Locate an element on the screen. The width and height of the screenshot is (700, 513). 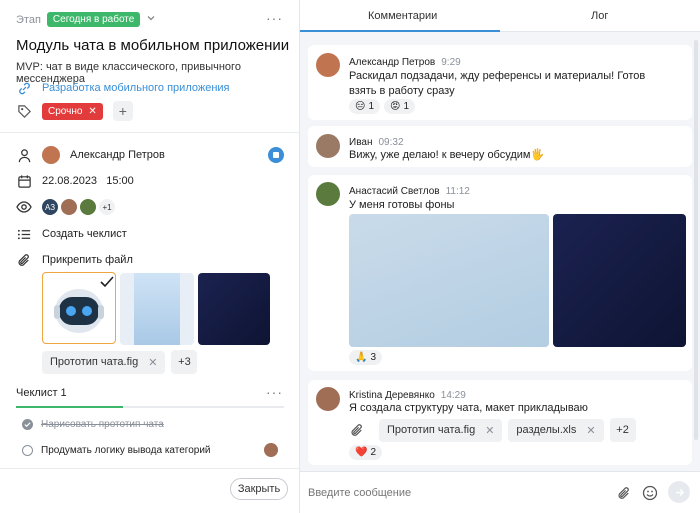
scrollbar is located at coordinates (696, 240).